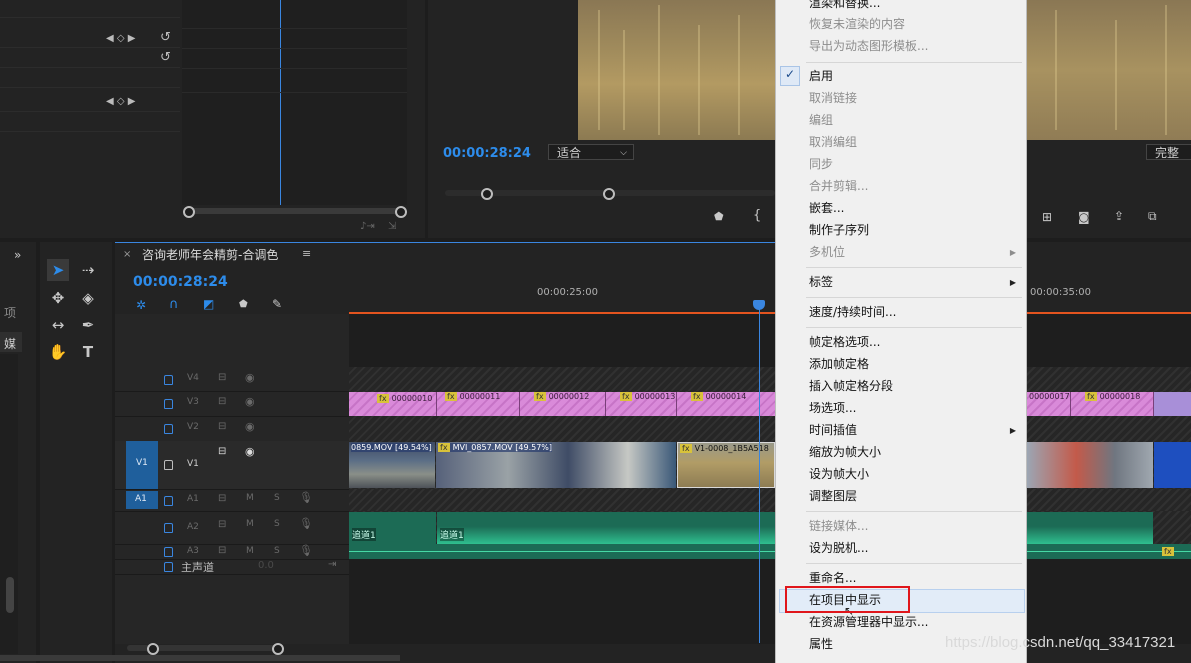 Image resolution: width=1191 pixels, height=663 pixels. I want to click on tab-menu-icon: ≡, so click(306, 253).